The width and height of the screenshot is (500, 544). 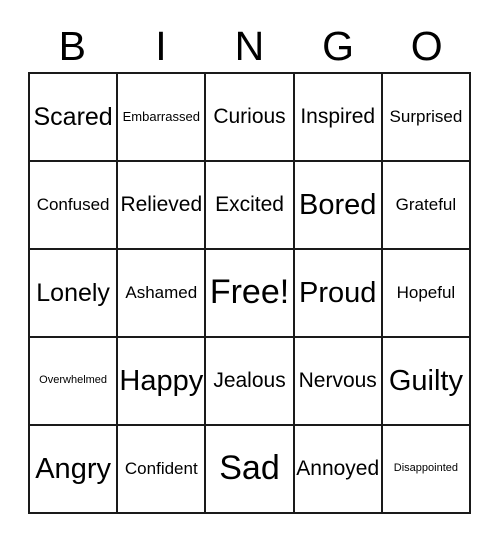 I want to click on header-letter-o: O, so click(x=426, y=45).